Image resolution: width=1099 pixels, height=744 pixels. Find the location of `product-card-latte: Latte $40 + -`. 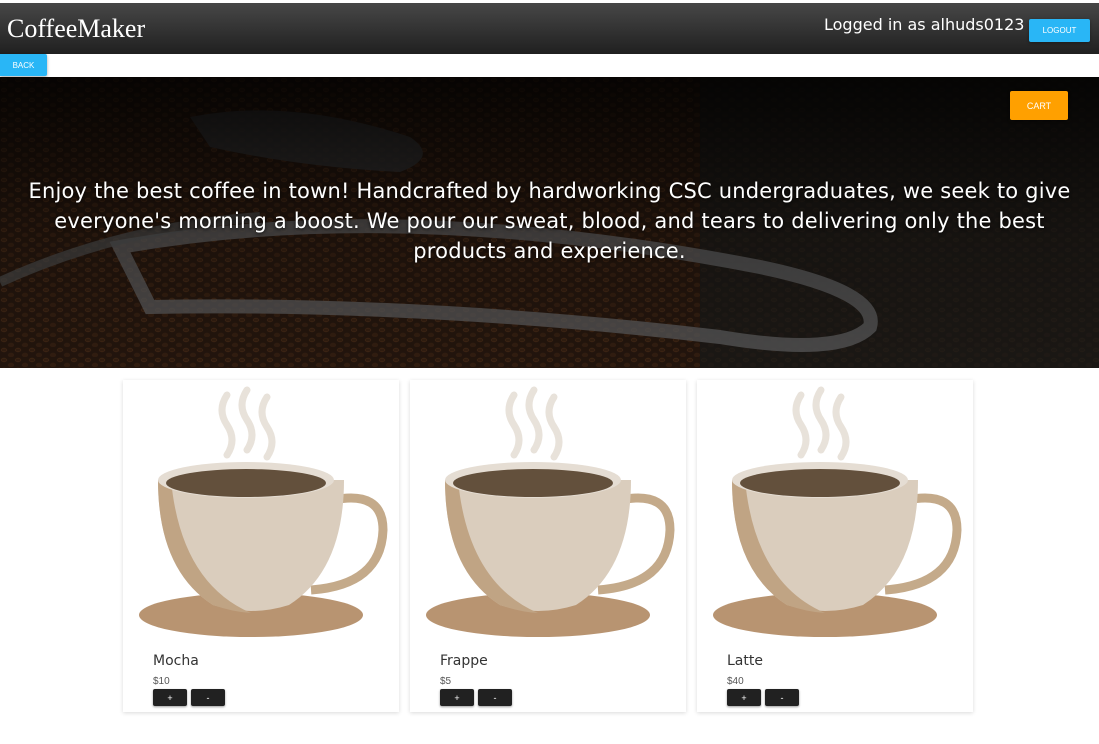

product-card-latte: Latte $40 + - is located at coordinates (835, 546).